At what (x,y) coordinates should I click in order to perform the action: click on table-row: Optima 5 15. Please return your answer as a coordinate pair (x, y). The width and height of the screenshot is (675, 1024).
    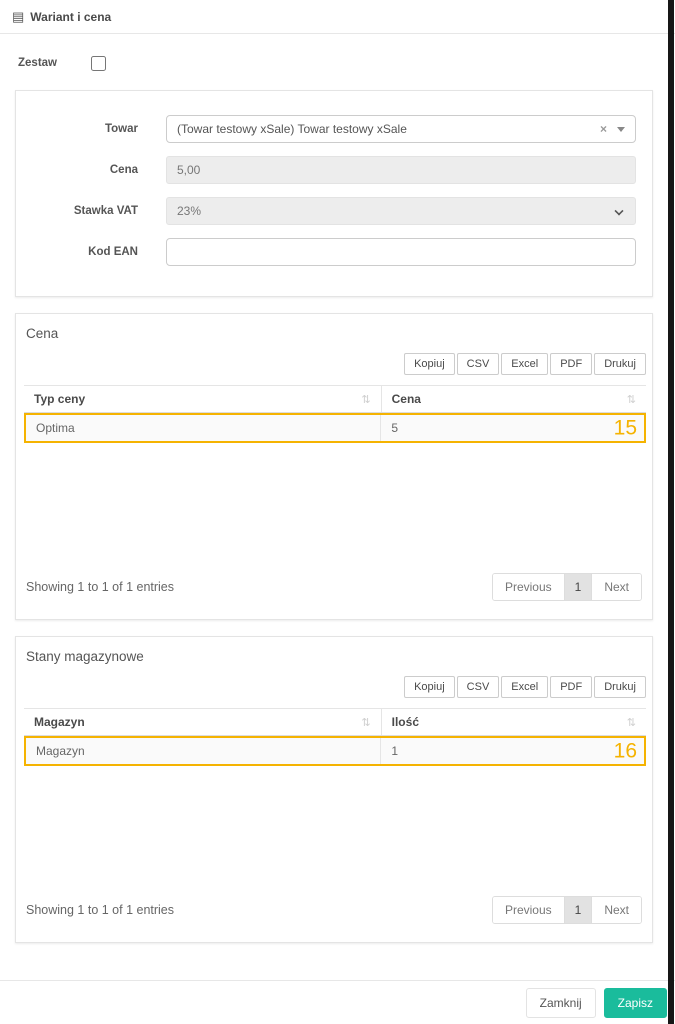
    Looking at the image, I should click on (335, 428).